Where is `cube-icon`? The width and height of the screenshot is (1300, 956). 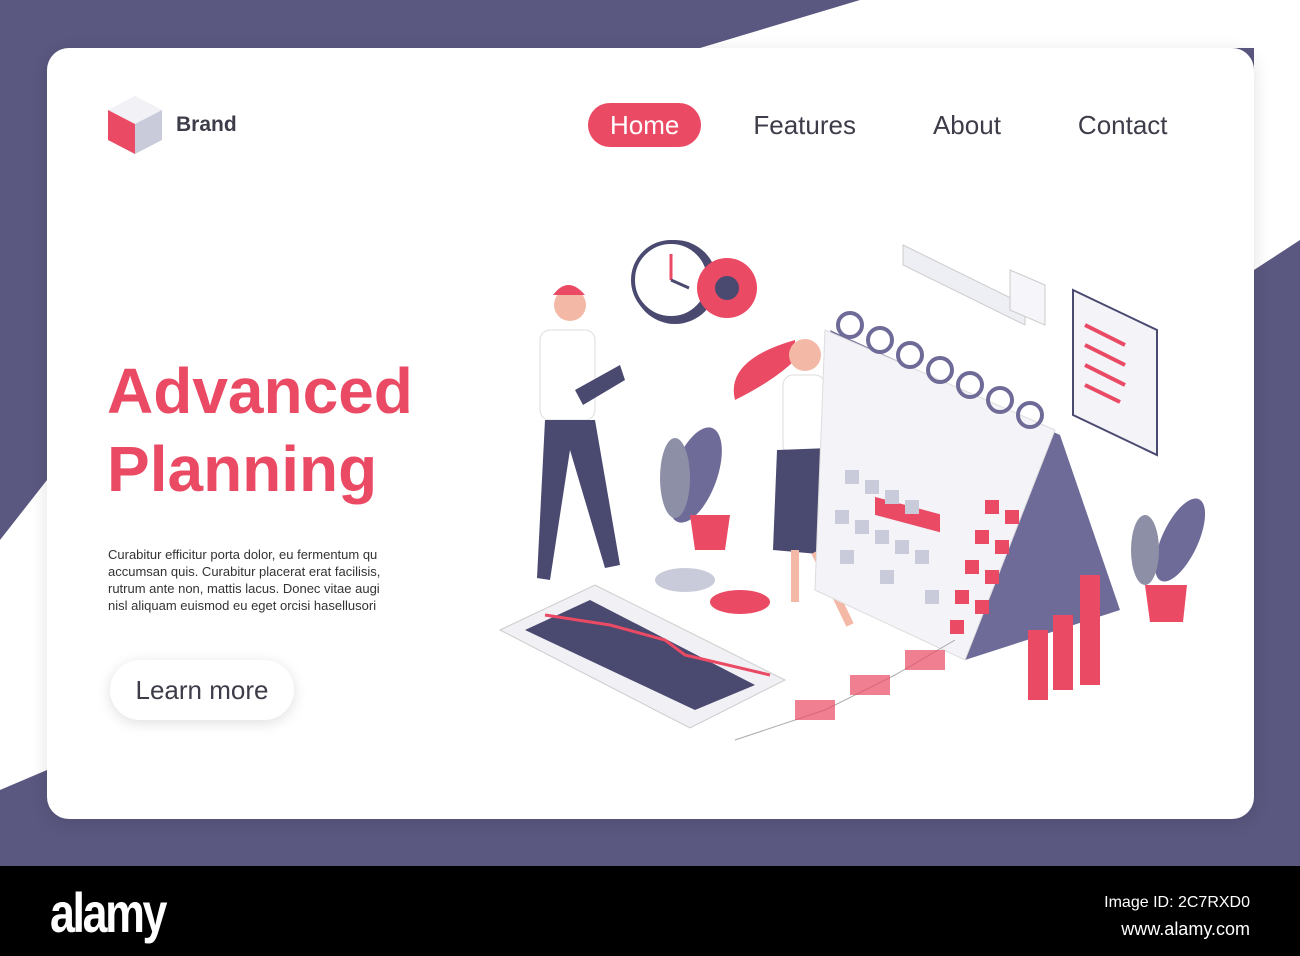 cube-icon is located at coordinates (135, 125).